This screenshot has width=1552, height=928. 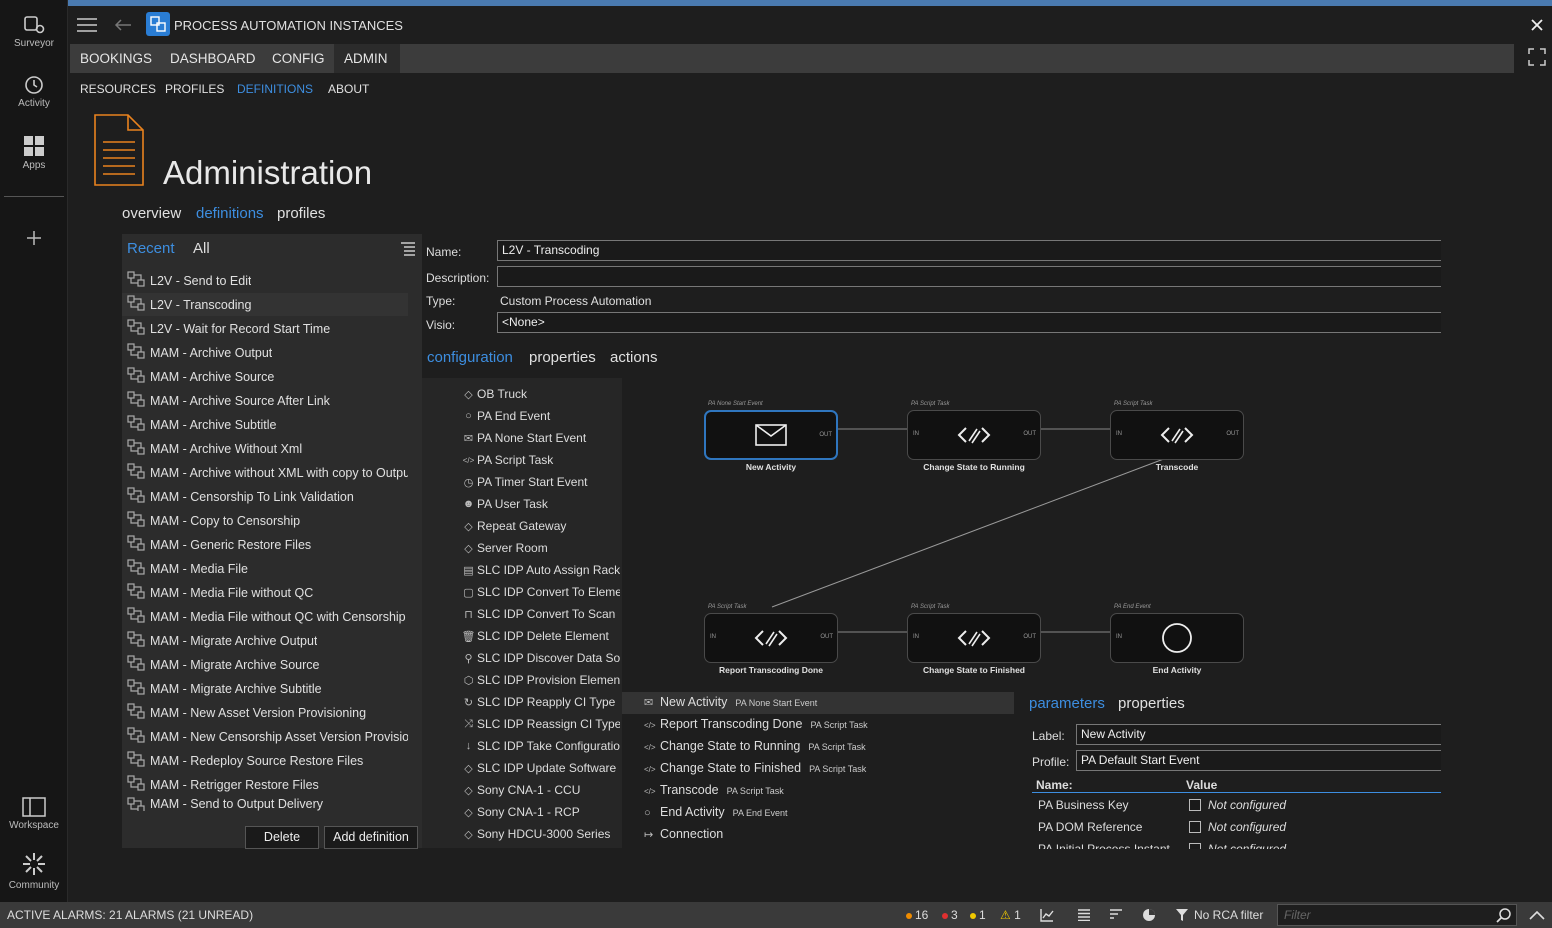 I want to click on close-icon, so click(x=1537, y=25).